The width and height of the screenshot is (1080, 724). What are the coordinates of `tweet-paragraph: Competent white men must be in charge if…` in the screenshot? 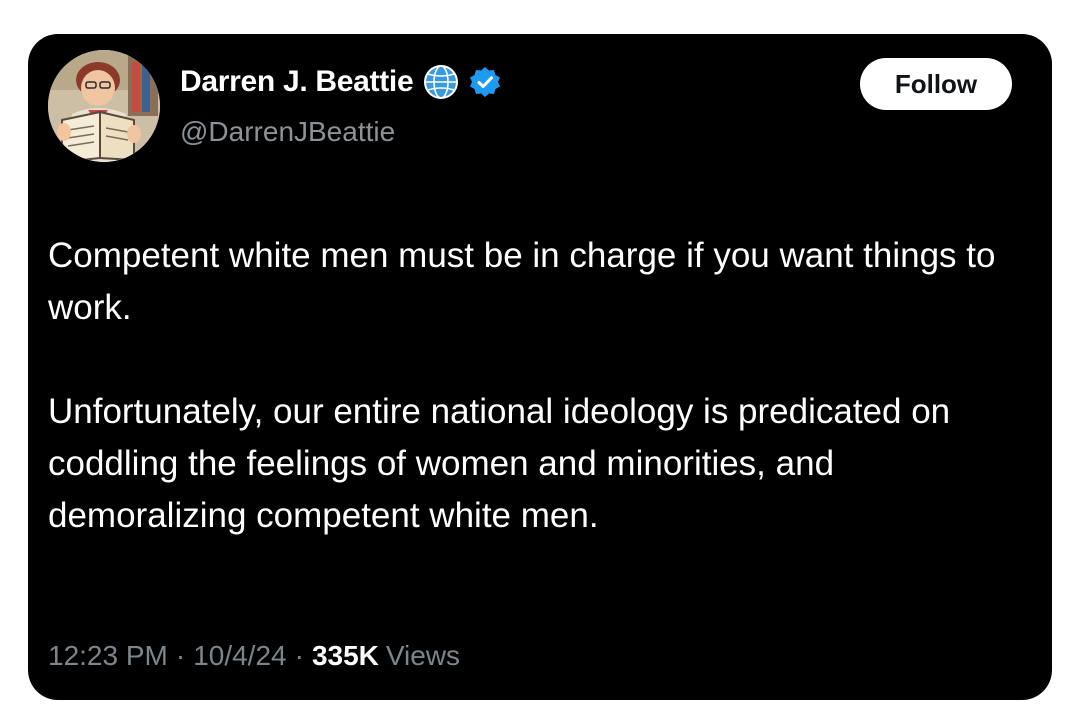 It's located at (522, 281).